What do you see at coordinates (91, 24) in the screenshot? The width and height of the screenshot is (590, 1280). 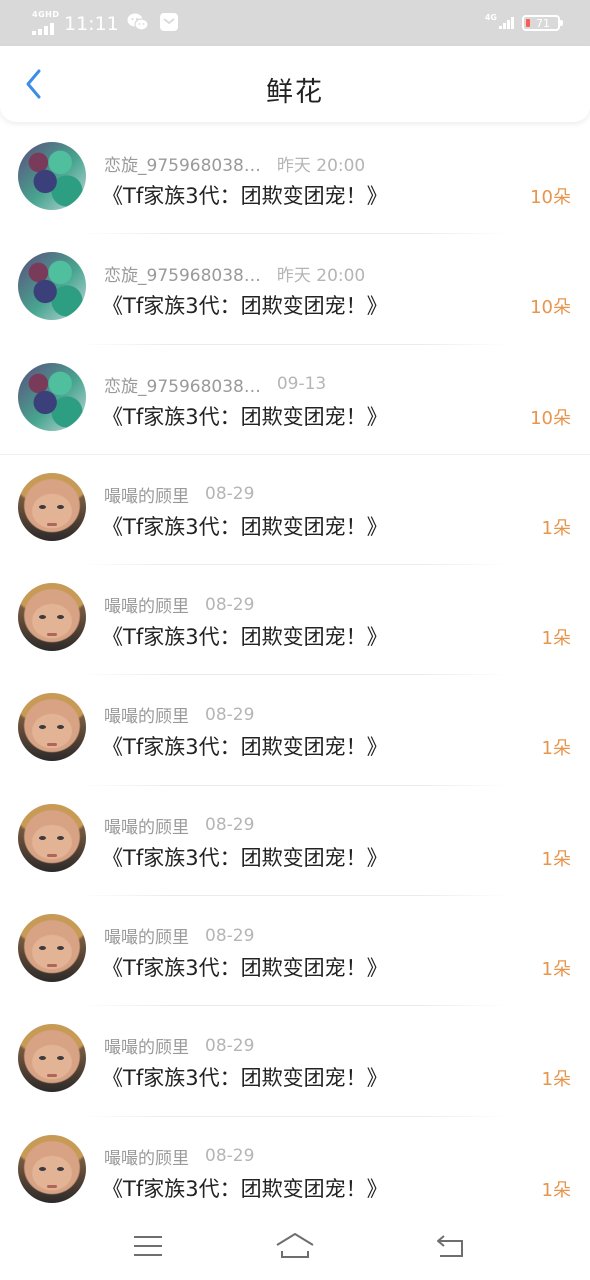 I see `status-time: 11:11` at bounding box center [91, 24].